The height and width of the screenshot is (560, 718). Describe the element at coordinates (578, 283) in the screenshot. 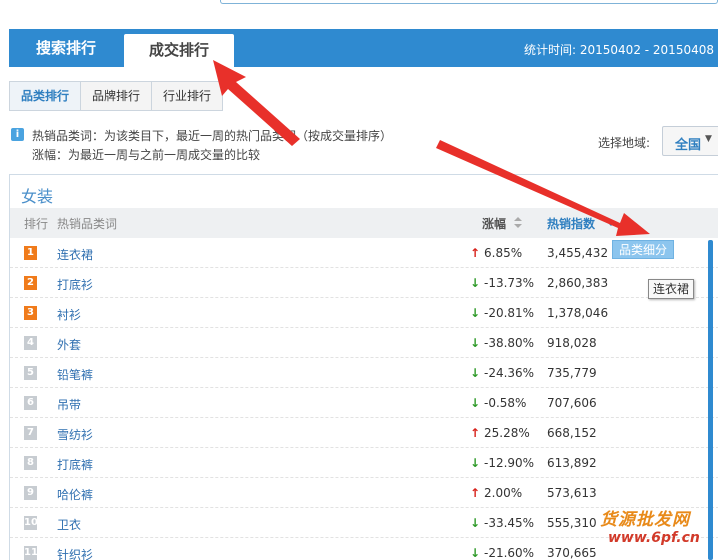

I see `hot-index-value: 2,860,383` at that location.